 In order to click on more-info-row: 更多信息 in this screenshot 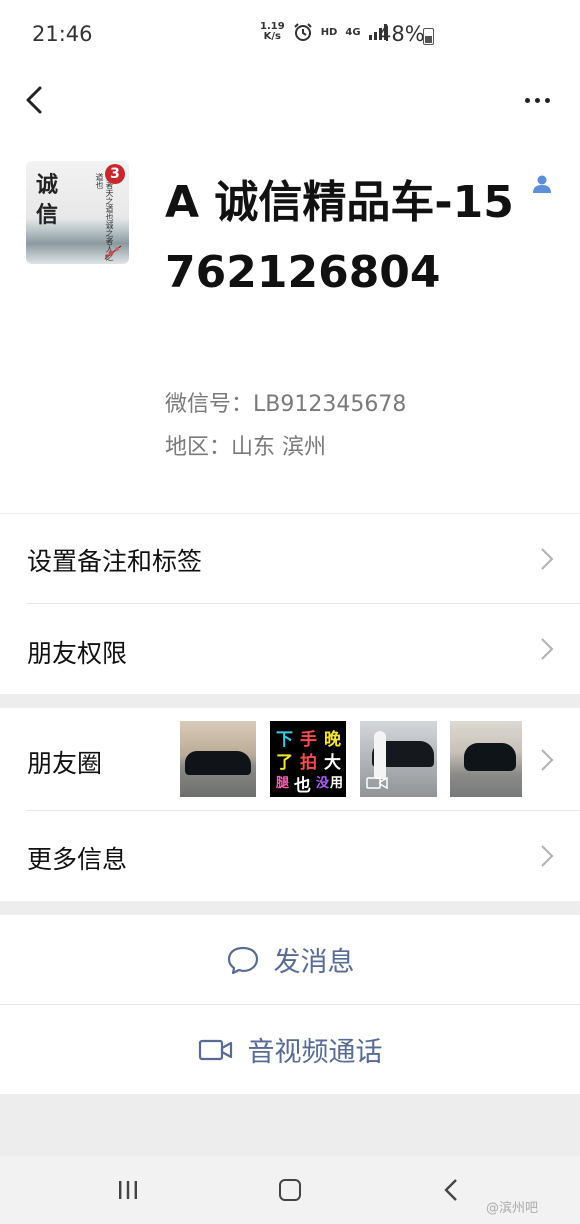, I will do `click(290, 856)`.